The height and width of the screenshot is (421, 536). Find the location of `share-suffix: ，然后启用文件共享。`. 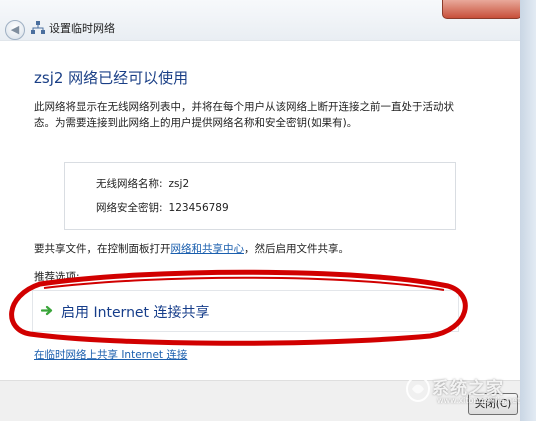

share-suffix: ，然后启用文件共享。 is located at coordinates (296, 249).